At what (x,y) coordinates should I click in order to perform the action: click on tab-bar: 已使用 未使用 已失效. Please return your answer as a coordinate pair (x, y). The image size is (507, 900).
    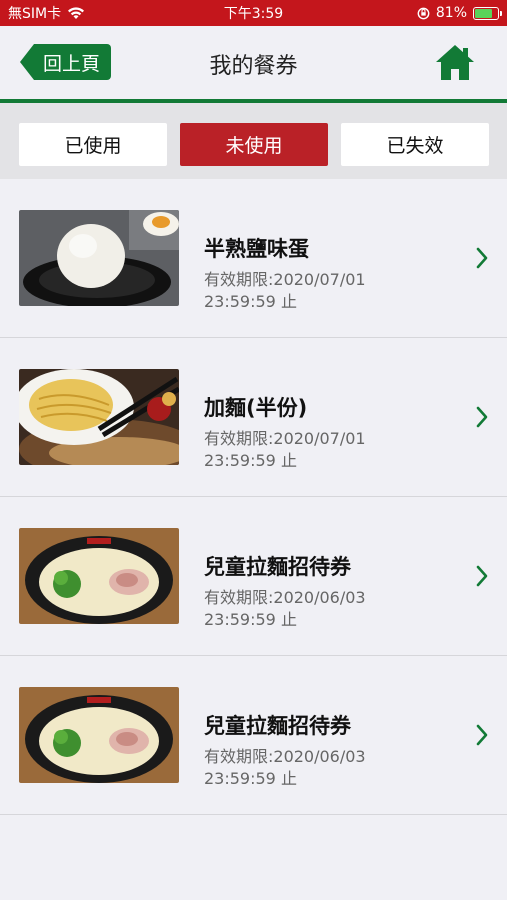
    Looking at the image, I should click on (253, 141).